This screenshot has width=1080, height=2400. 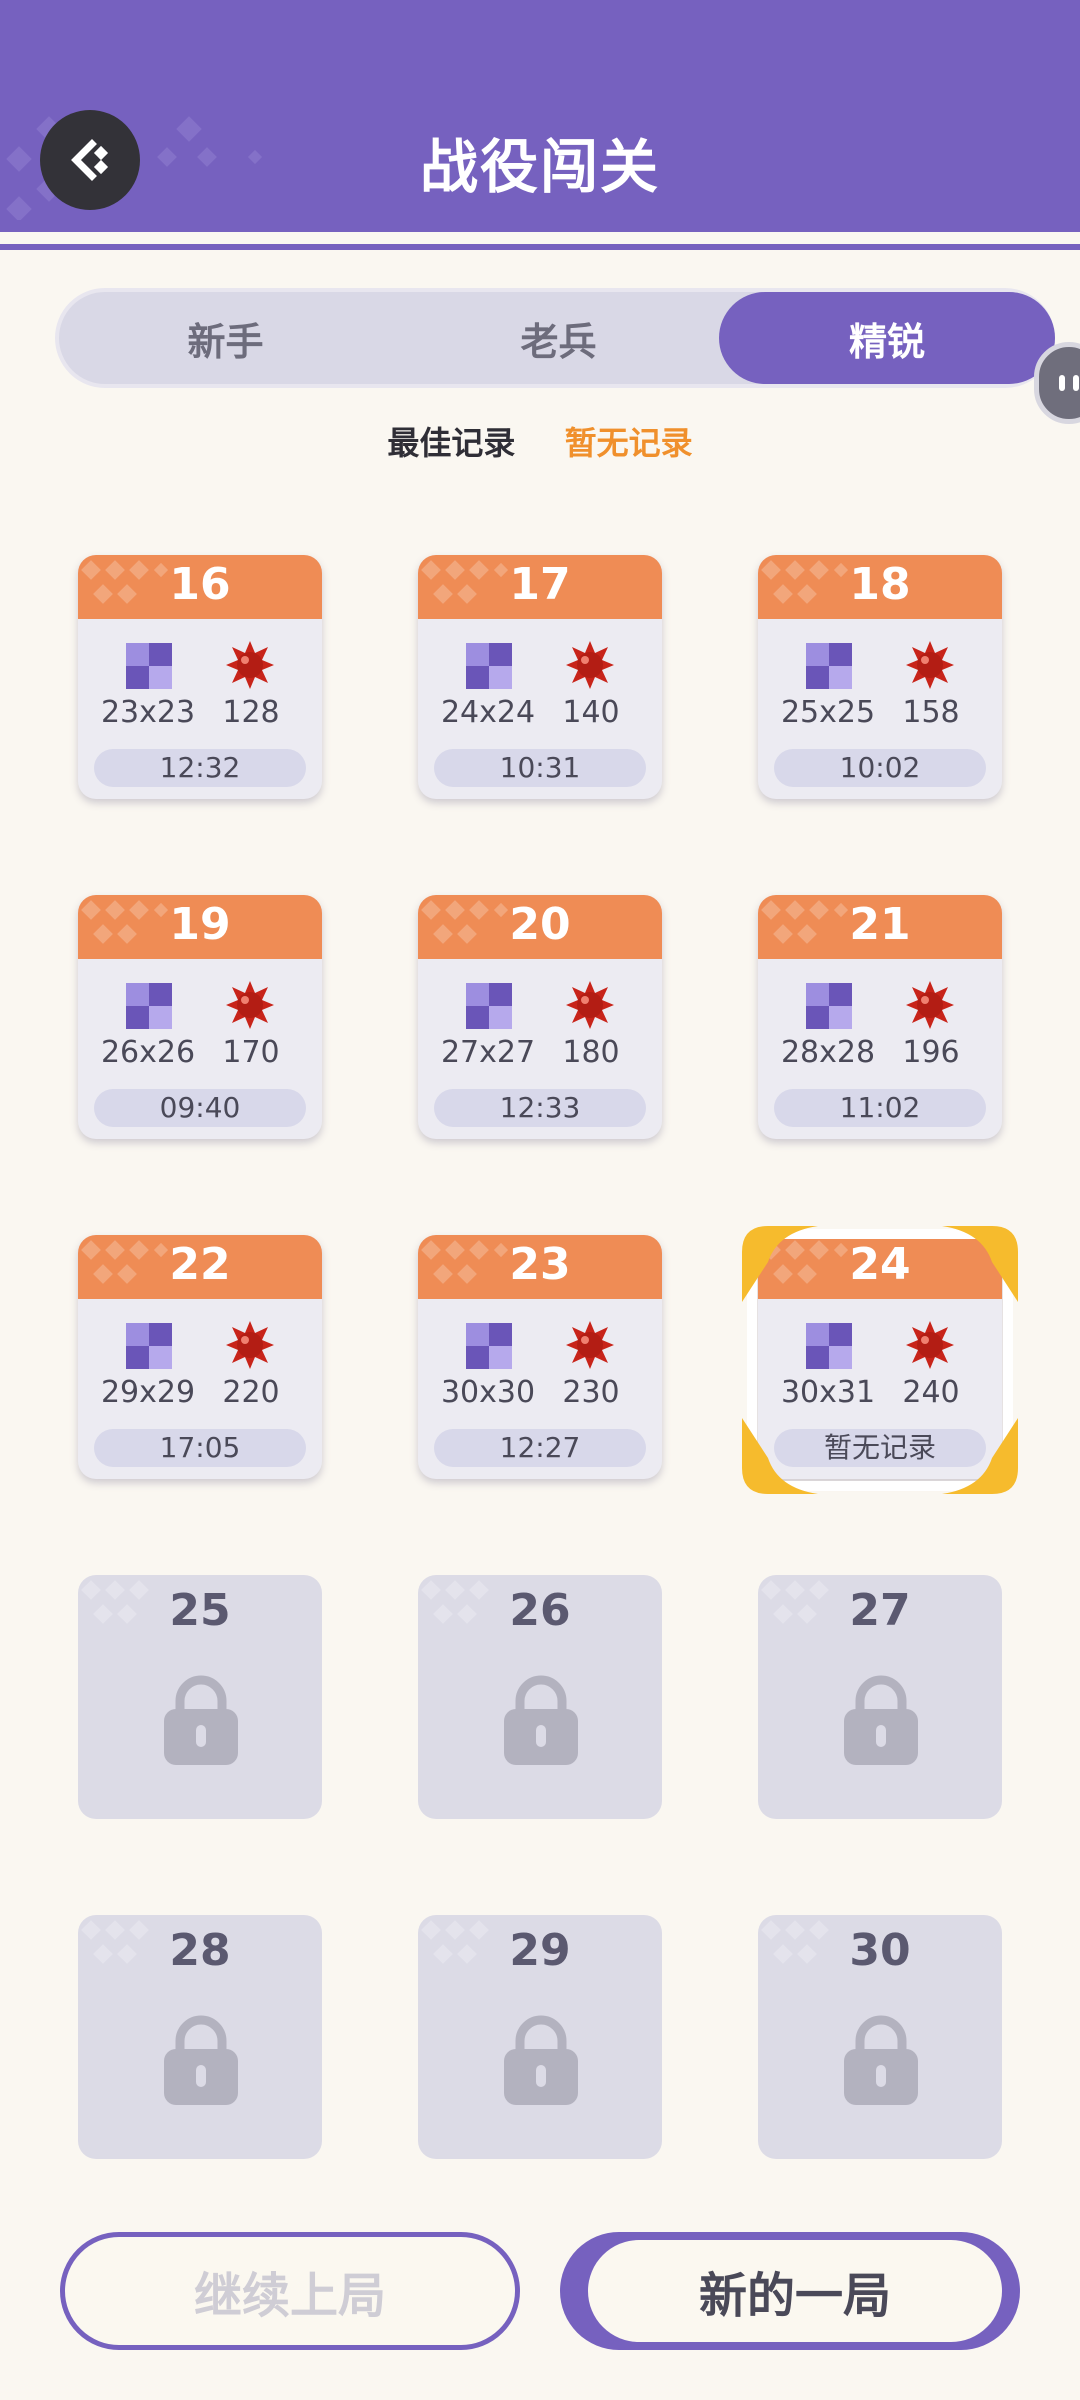 What do you see at coordinates (591, 712) in the screenshot?
I see `mine-count: 140` at bounding box center [591, 712].